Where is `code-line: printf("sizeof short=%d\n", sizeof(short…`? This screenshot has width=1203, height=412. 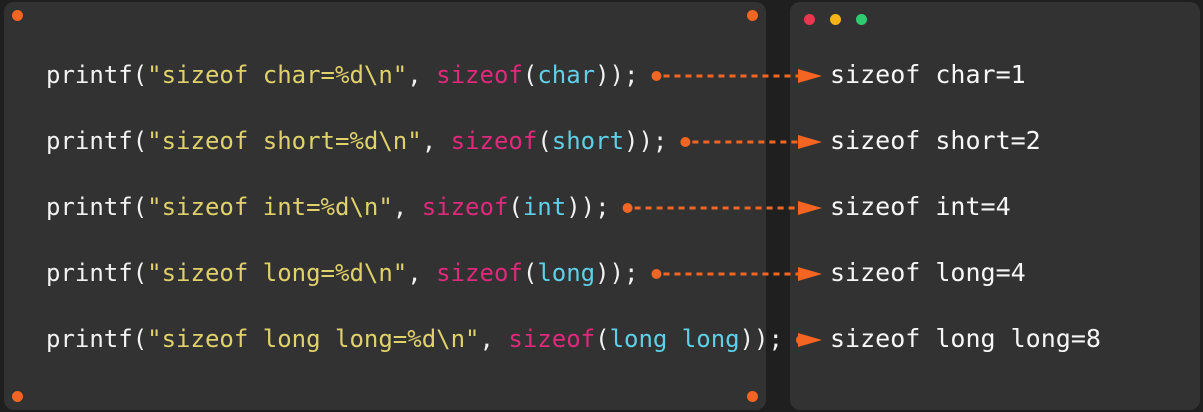 code-line: printf("sizeof short=%d\n", sizeof(short… is located at coordinates (356, 141).